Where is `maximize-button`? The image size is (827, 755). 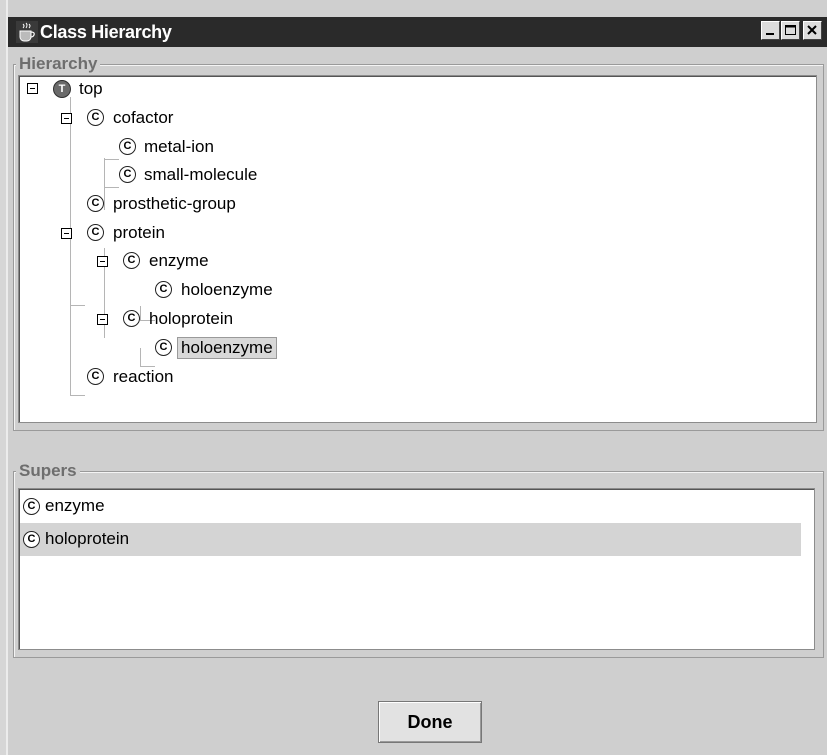 maximize-button is located at coordinates (790, 30).